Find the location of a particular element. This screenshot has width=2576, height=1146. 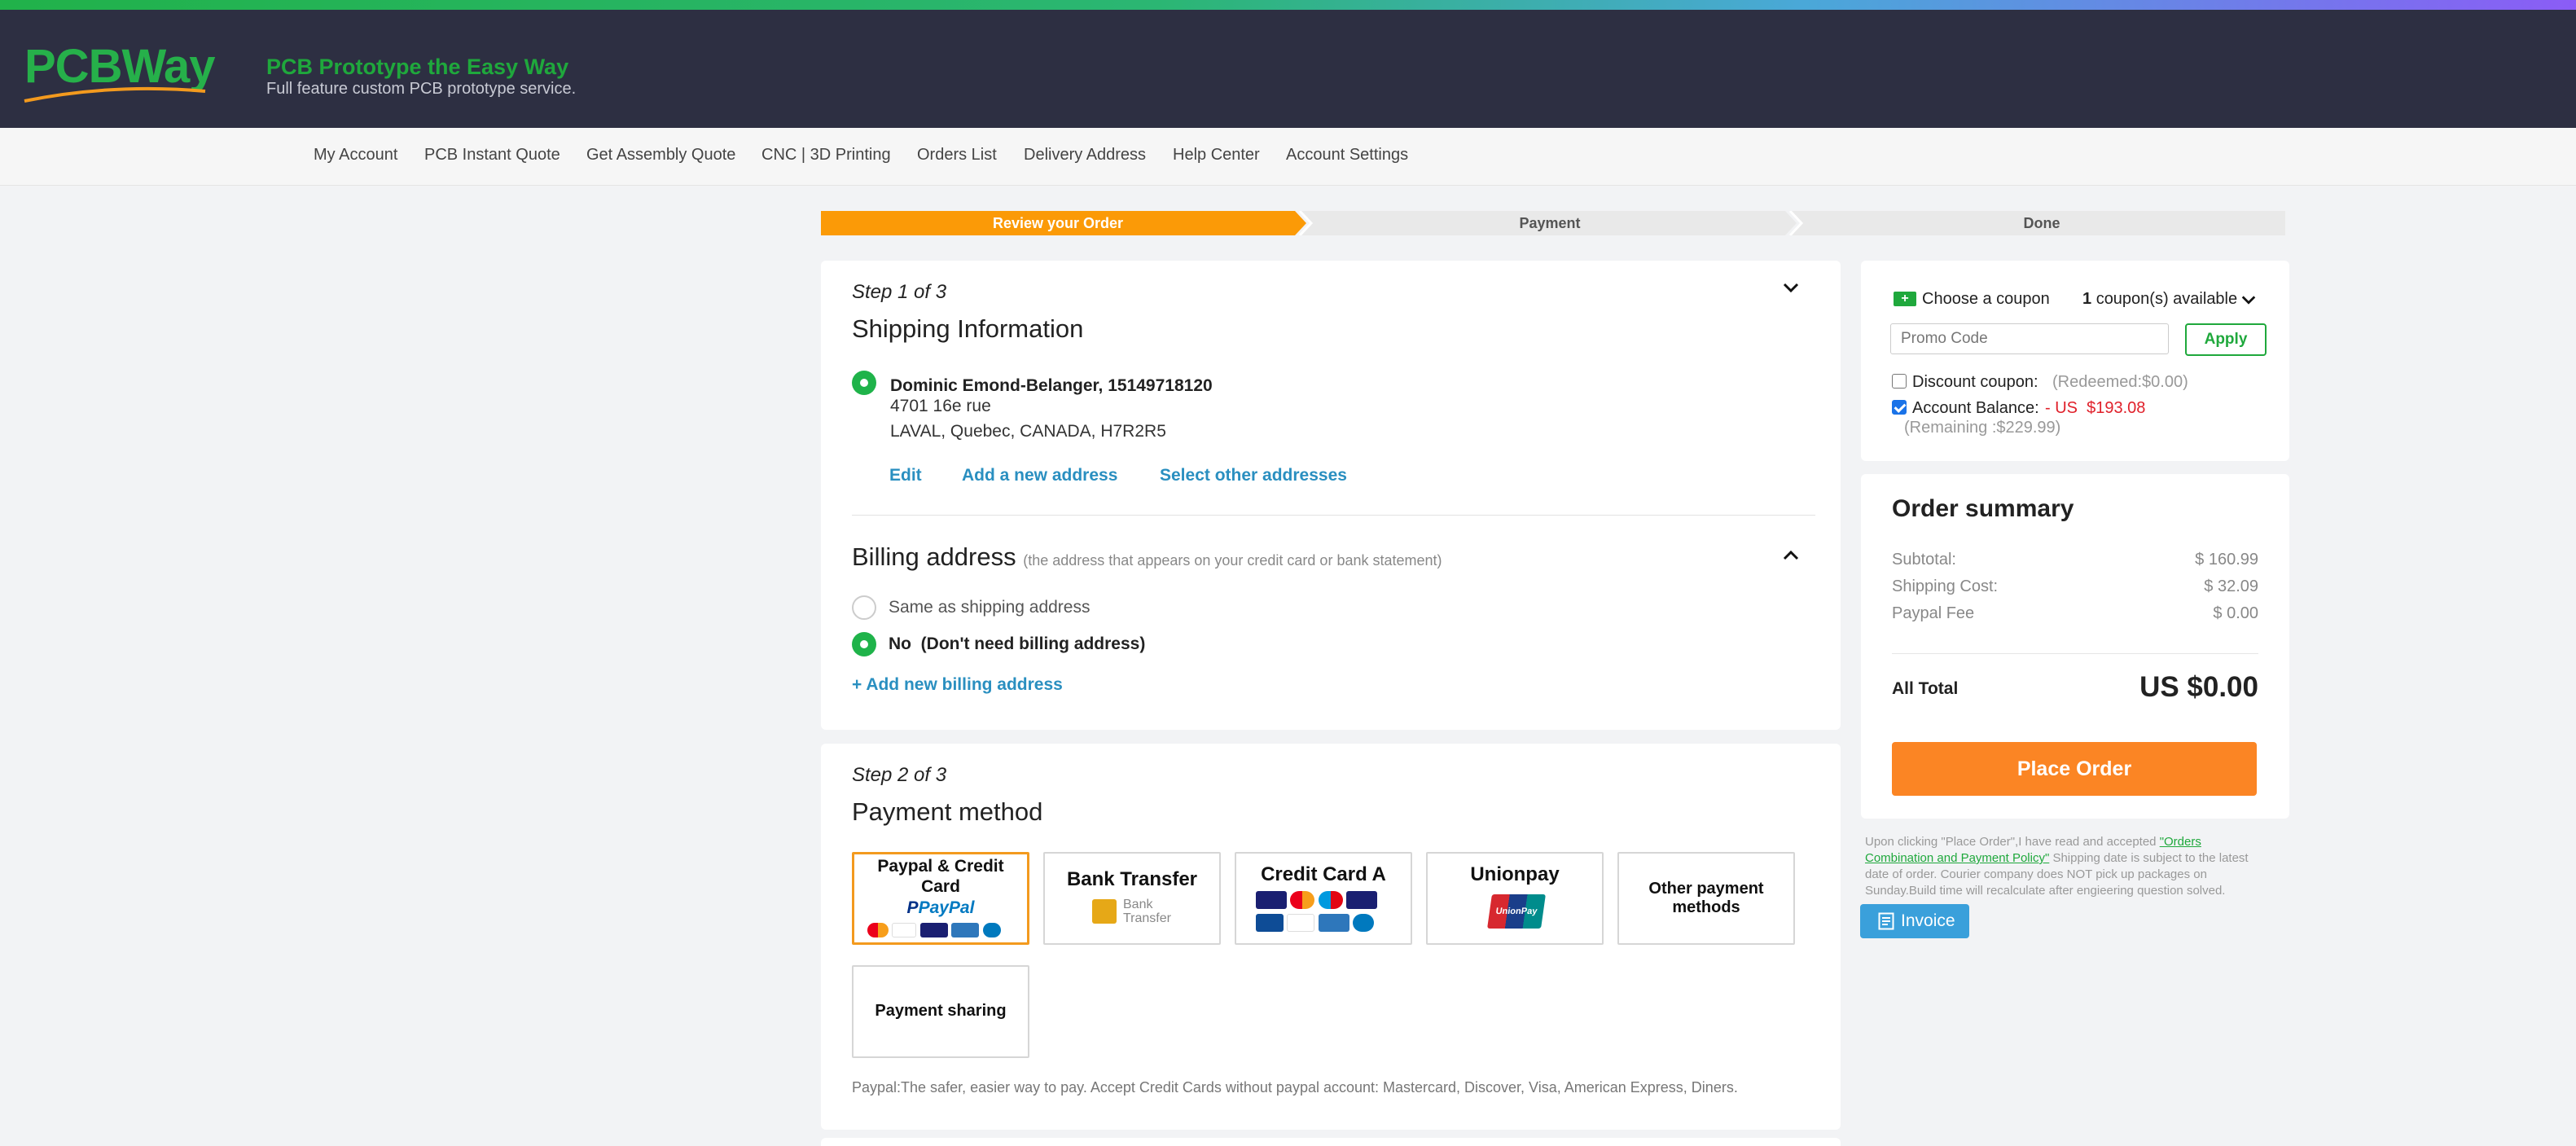

discount-coupon-label: Discount coupon: is located at coordinates (1975, 382).